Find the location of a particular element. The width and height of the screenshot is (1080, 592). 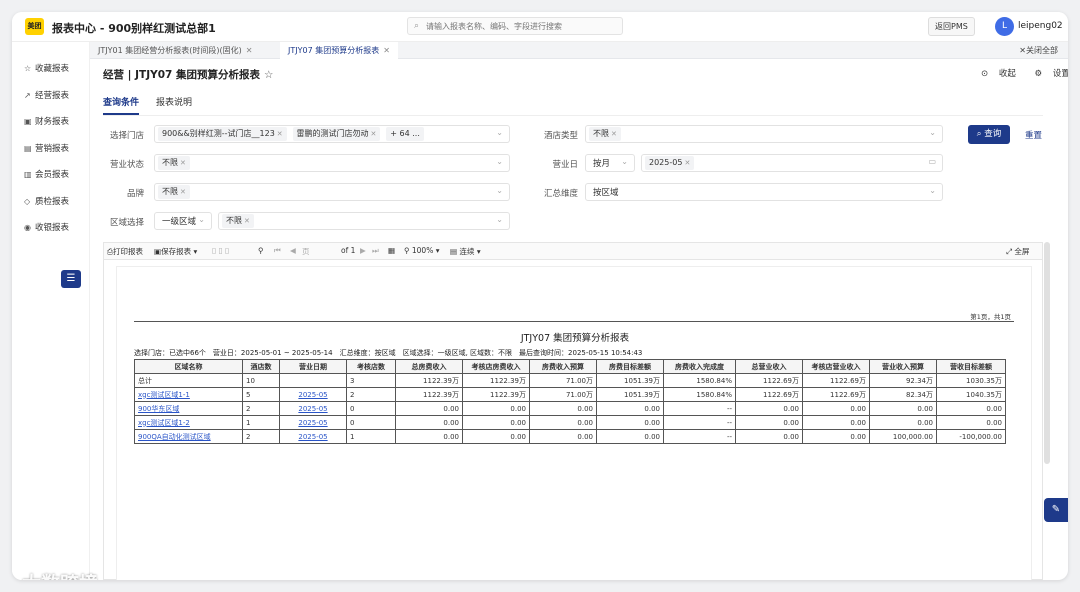

fullscreen-button: ⤢ 全屏 is located at coordinates (1017, 251).